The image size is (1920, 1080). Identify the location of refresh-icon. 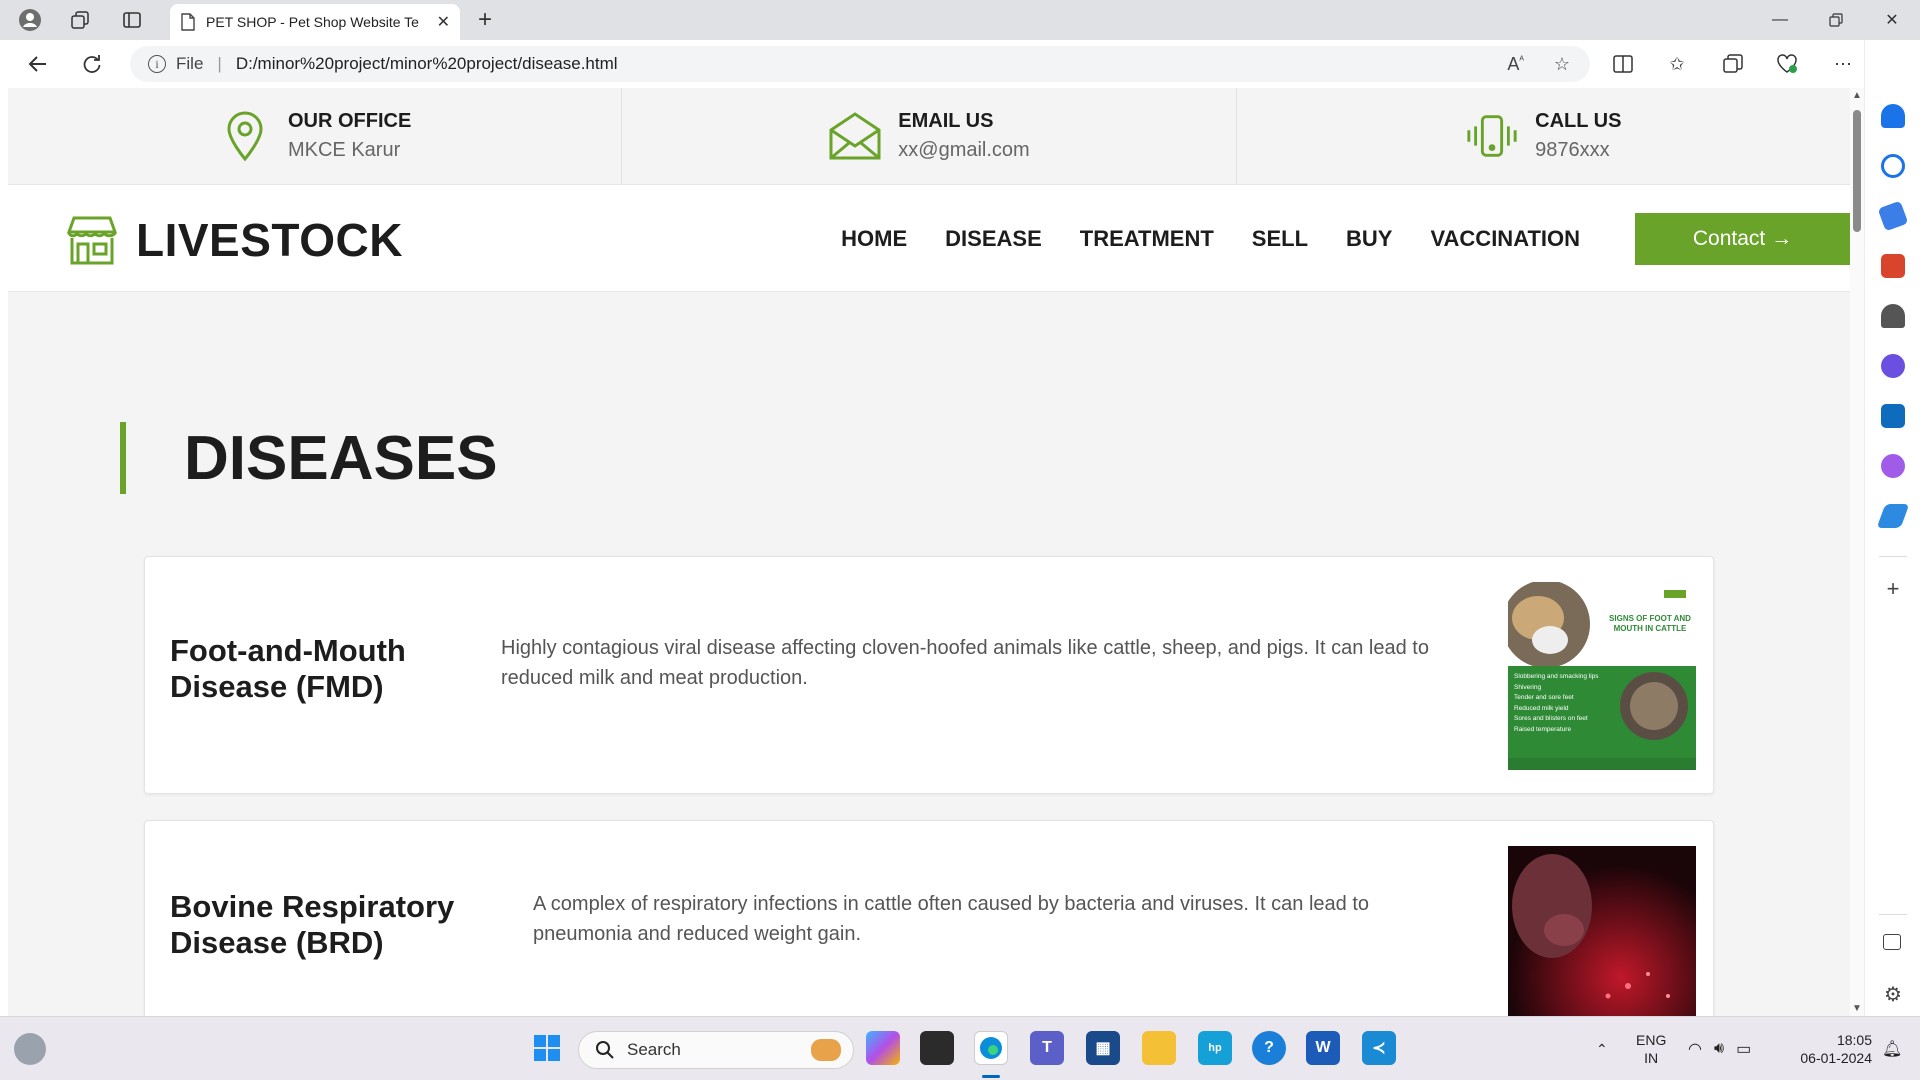
(92, 64).